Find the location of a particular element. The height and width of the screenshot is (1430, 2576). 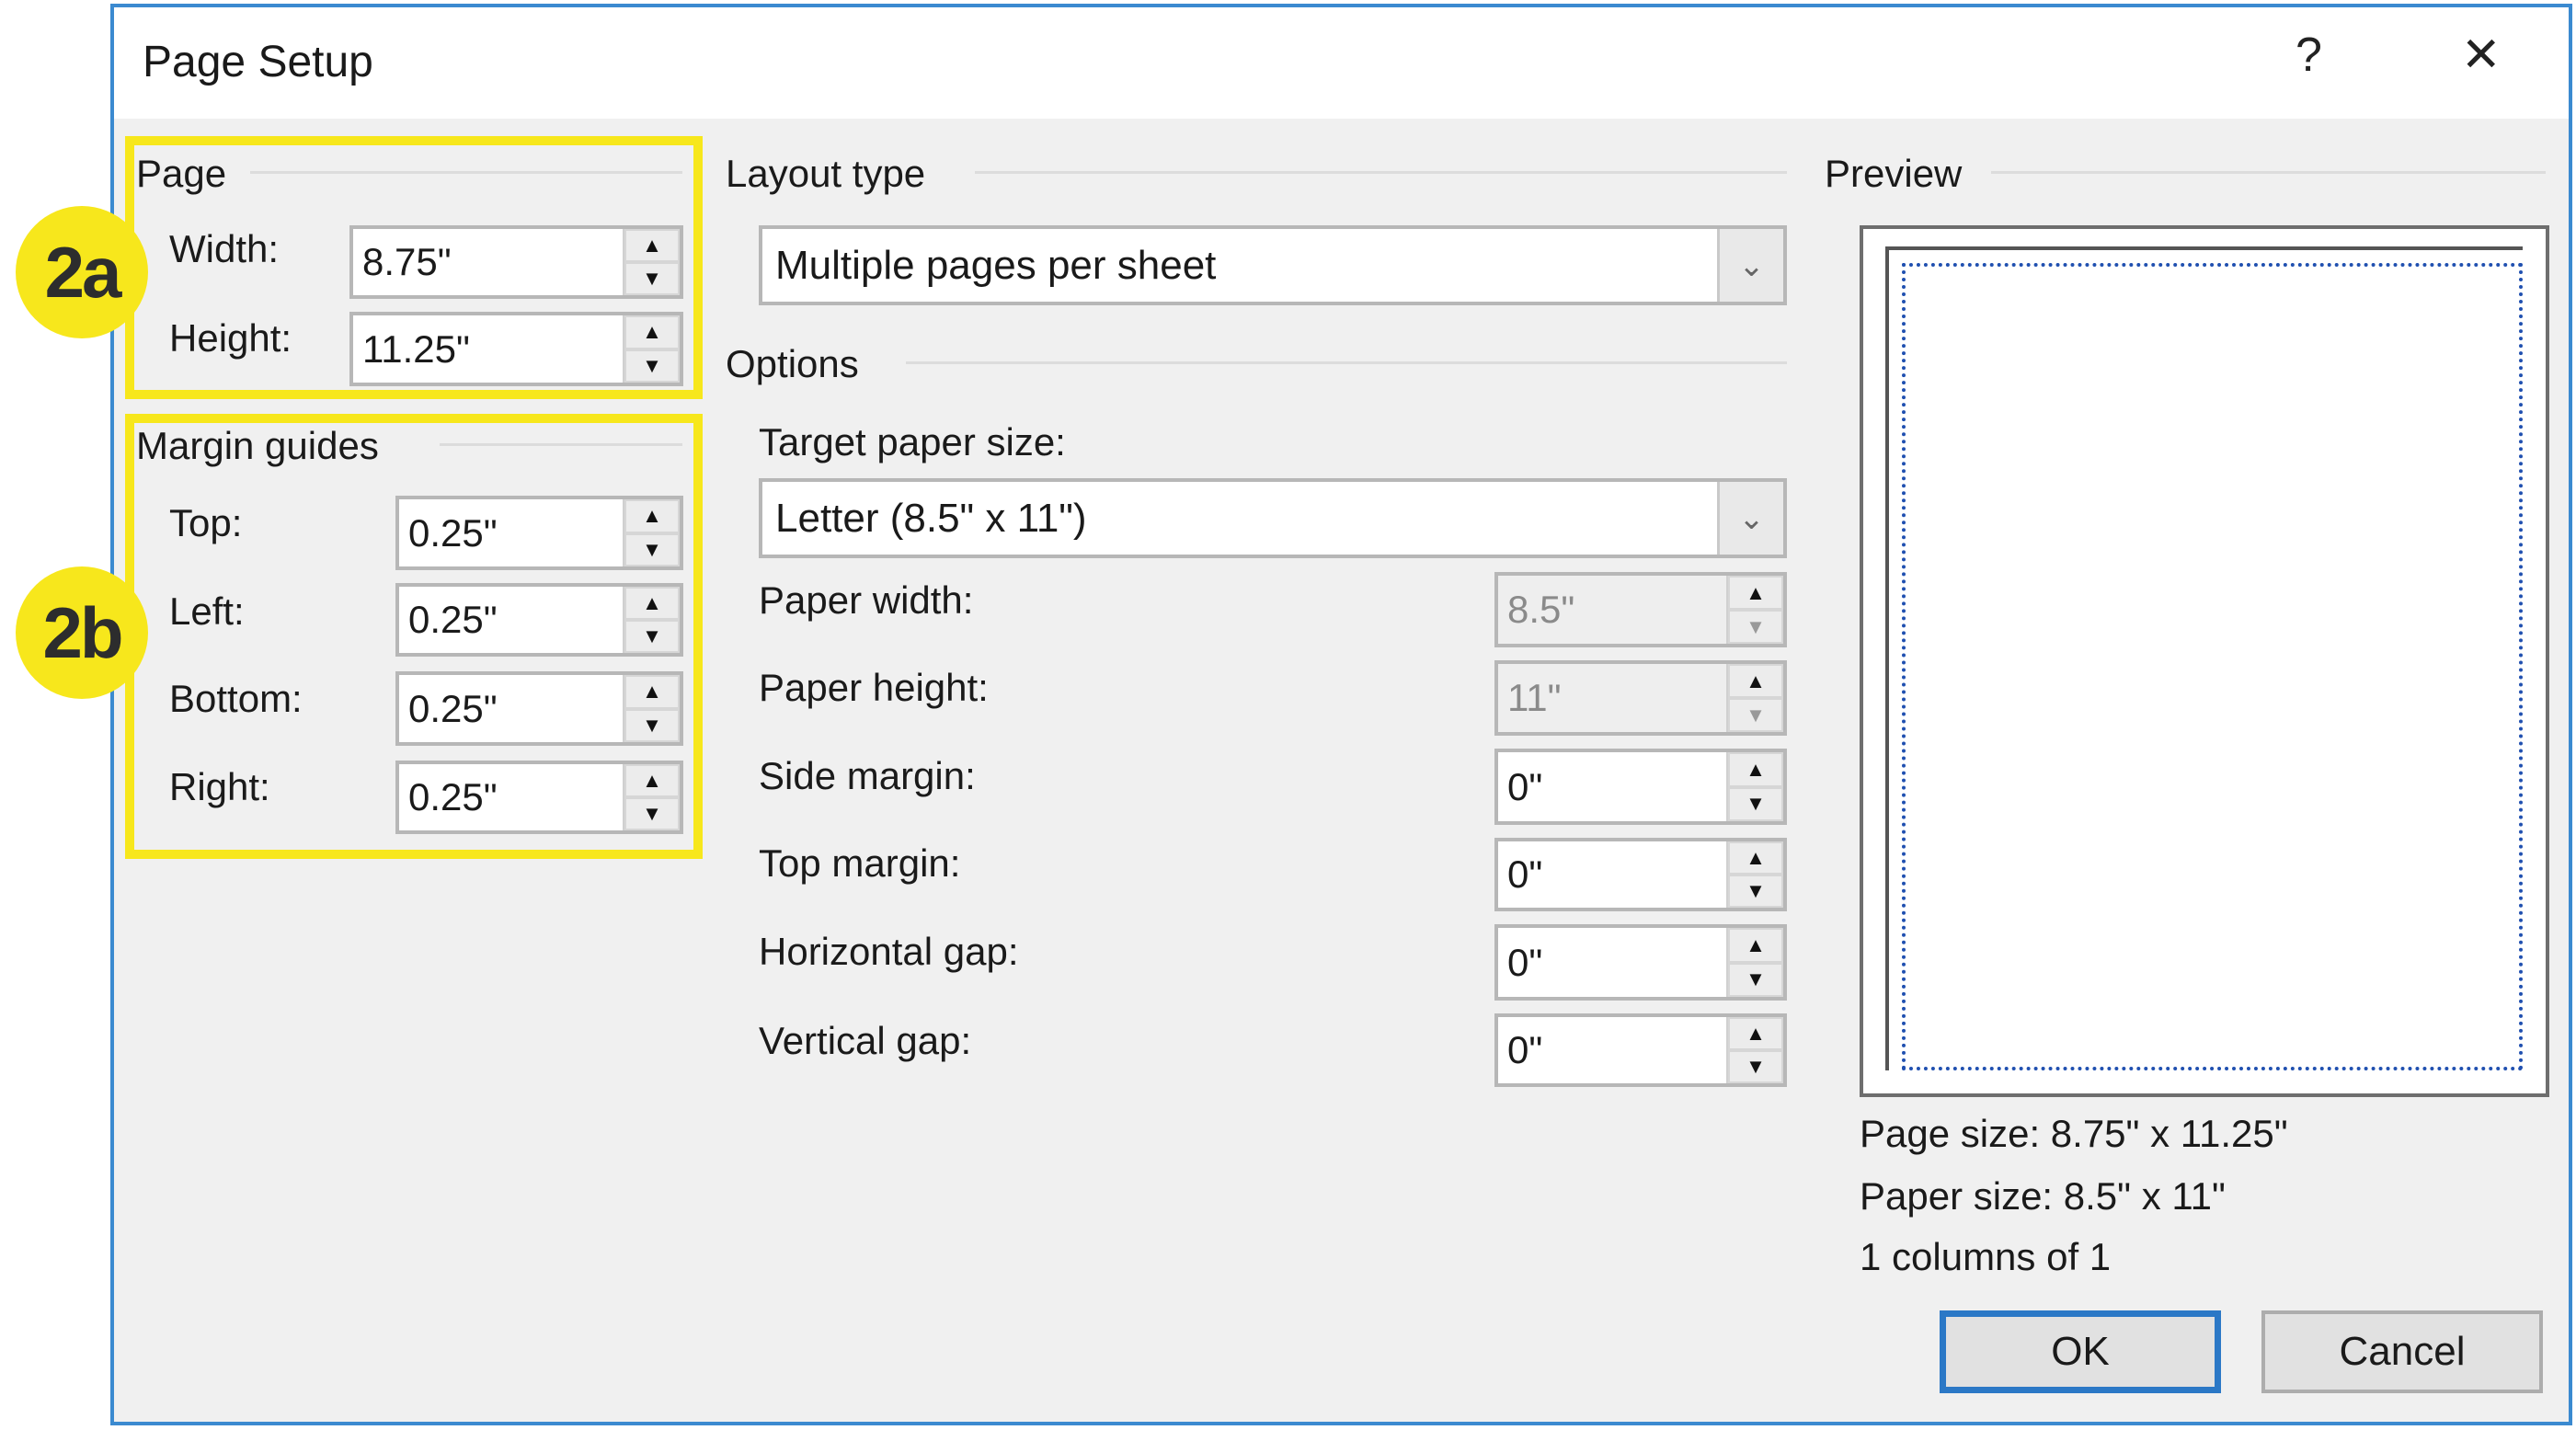

dialog-title: Page Setup is located at coordinates (258, 62).